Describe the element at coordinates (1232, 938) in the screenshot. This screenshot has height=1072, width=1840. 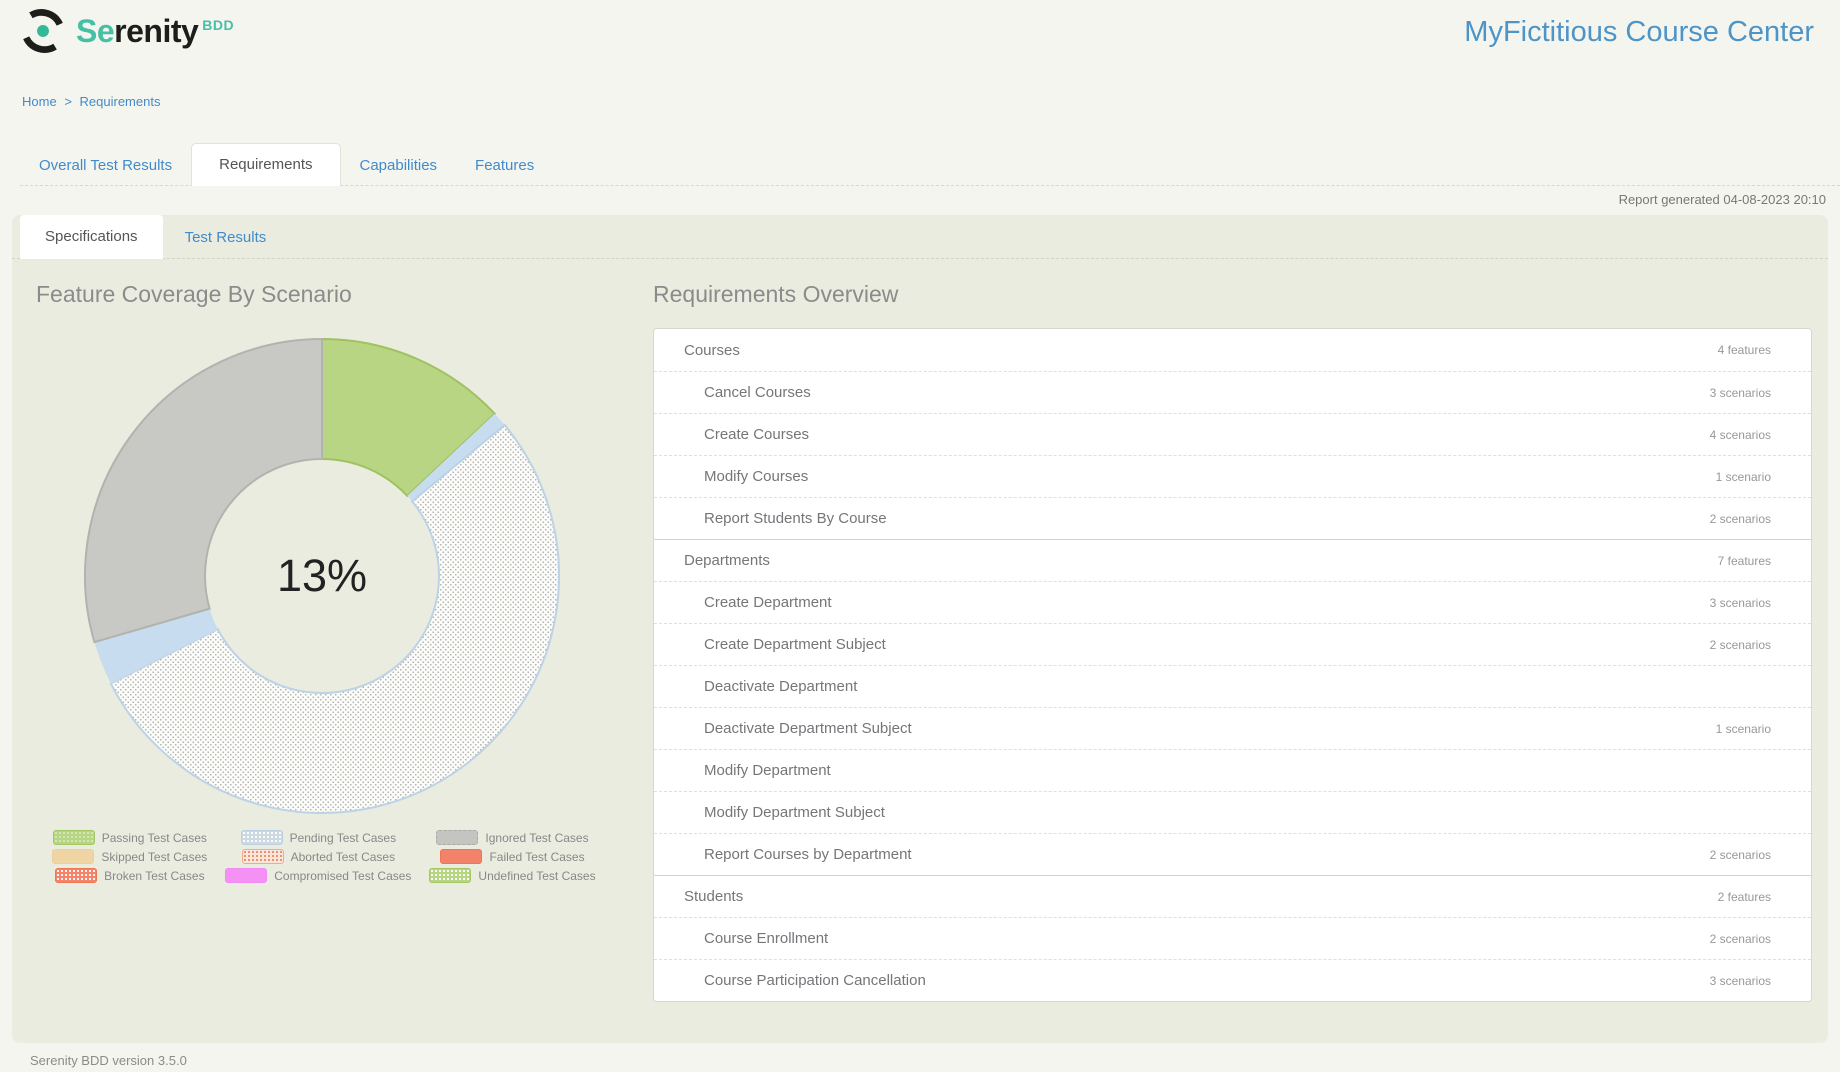
I see `feature-row-course-enrollment: Course Enrollment 2 scenarios` at that location.